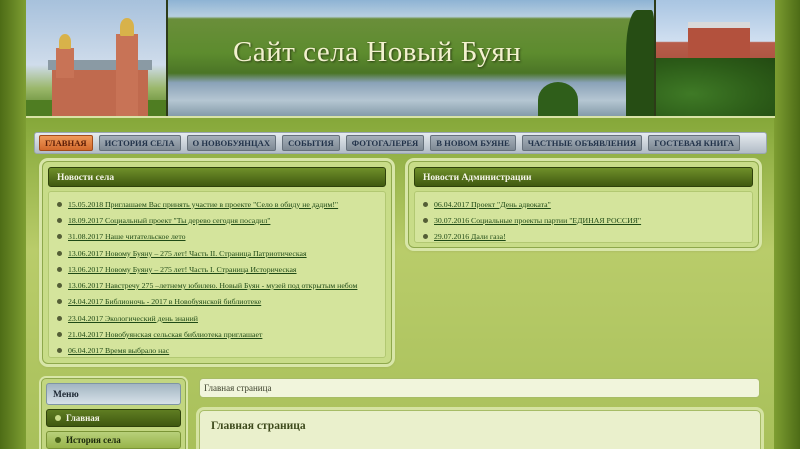 Image resolution: width=800 pixels, height=449 pixels. What do you see at coordinates (133, 318) in the screenshot?
I see `news-link: 23.04.2017 Экологический день знаний` at bounding box center [133, 318].